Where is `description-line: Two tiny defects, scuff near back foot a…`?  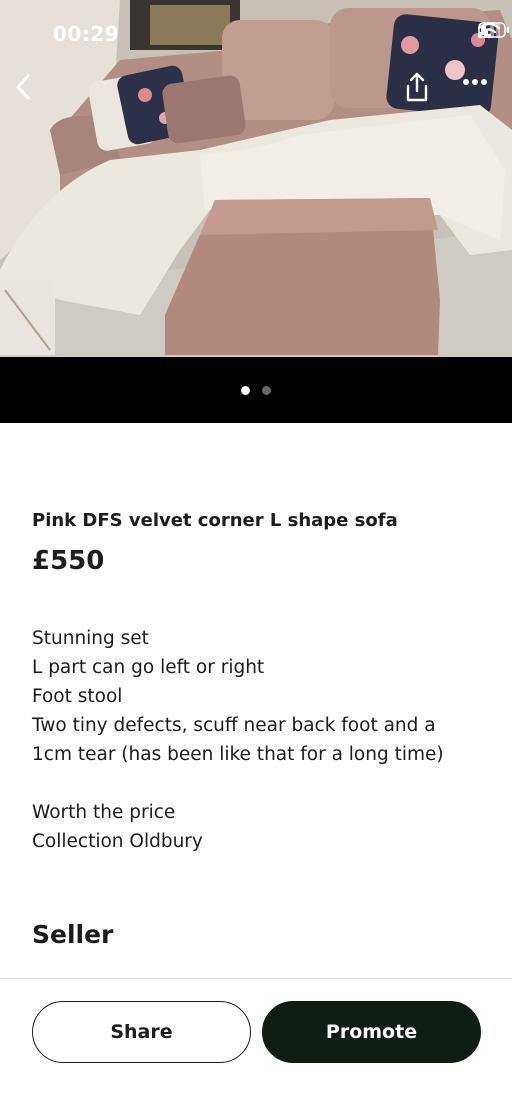 description-line: Two tiny defects, scuff near back foot a… is located at coordinates (234, 725).